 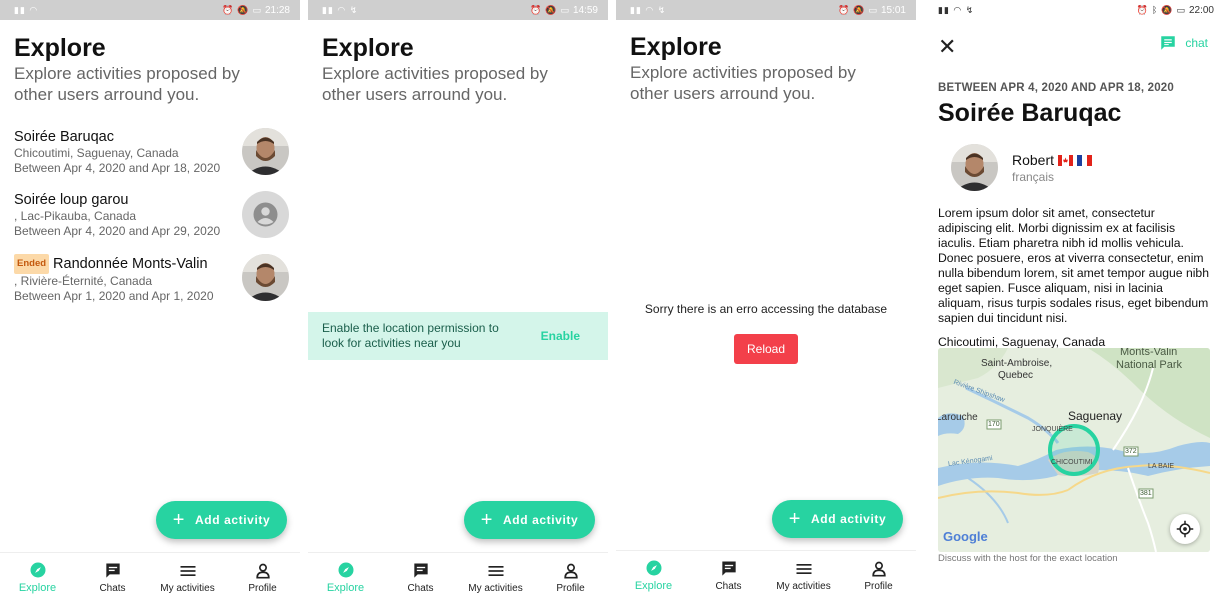 What do you see at coordinates (1033, 160) in the screenshot?
I see `host-name: Robert` at bounding box center [1033, 160].